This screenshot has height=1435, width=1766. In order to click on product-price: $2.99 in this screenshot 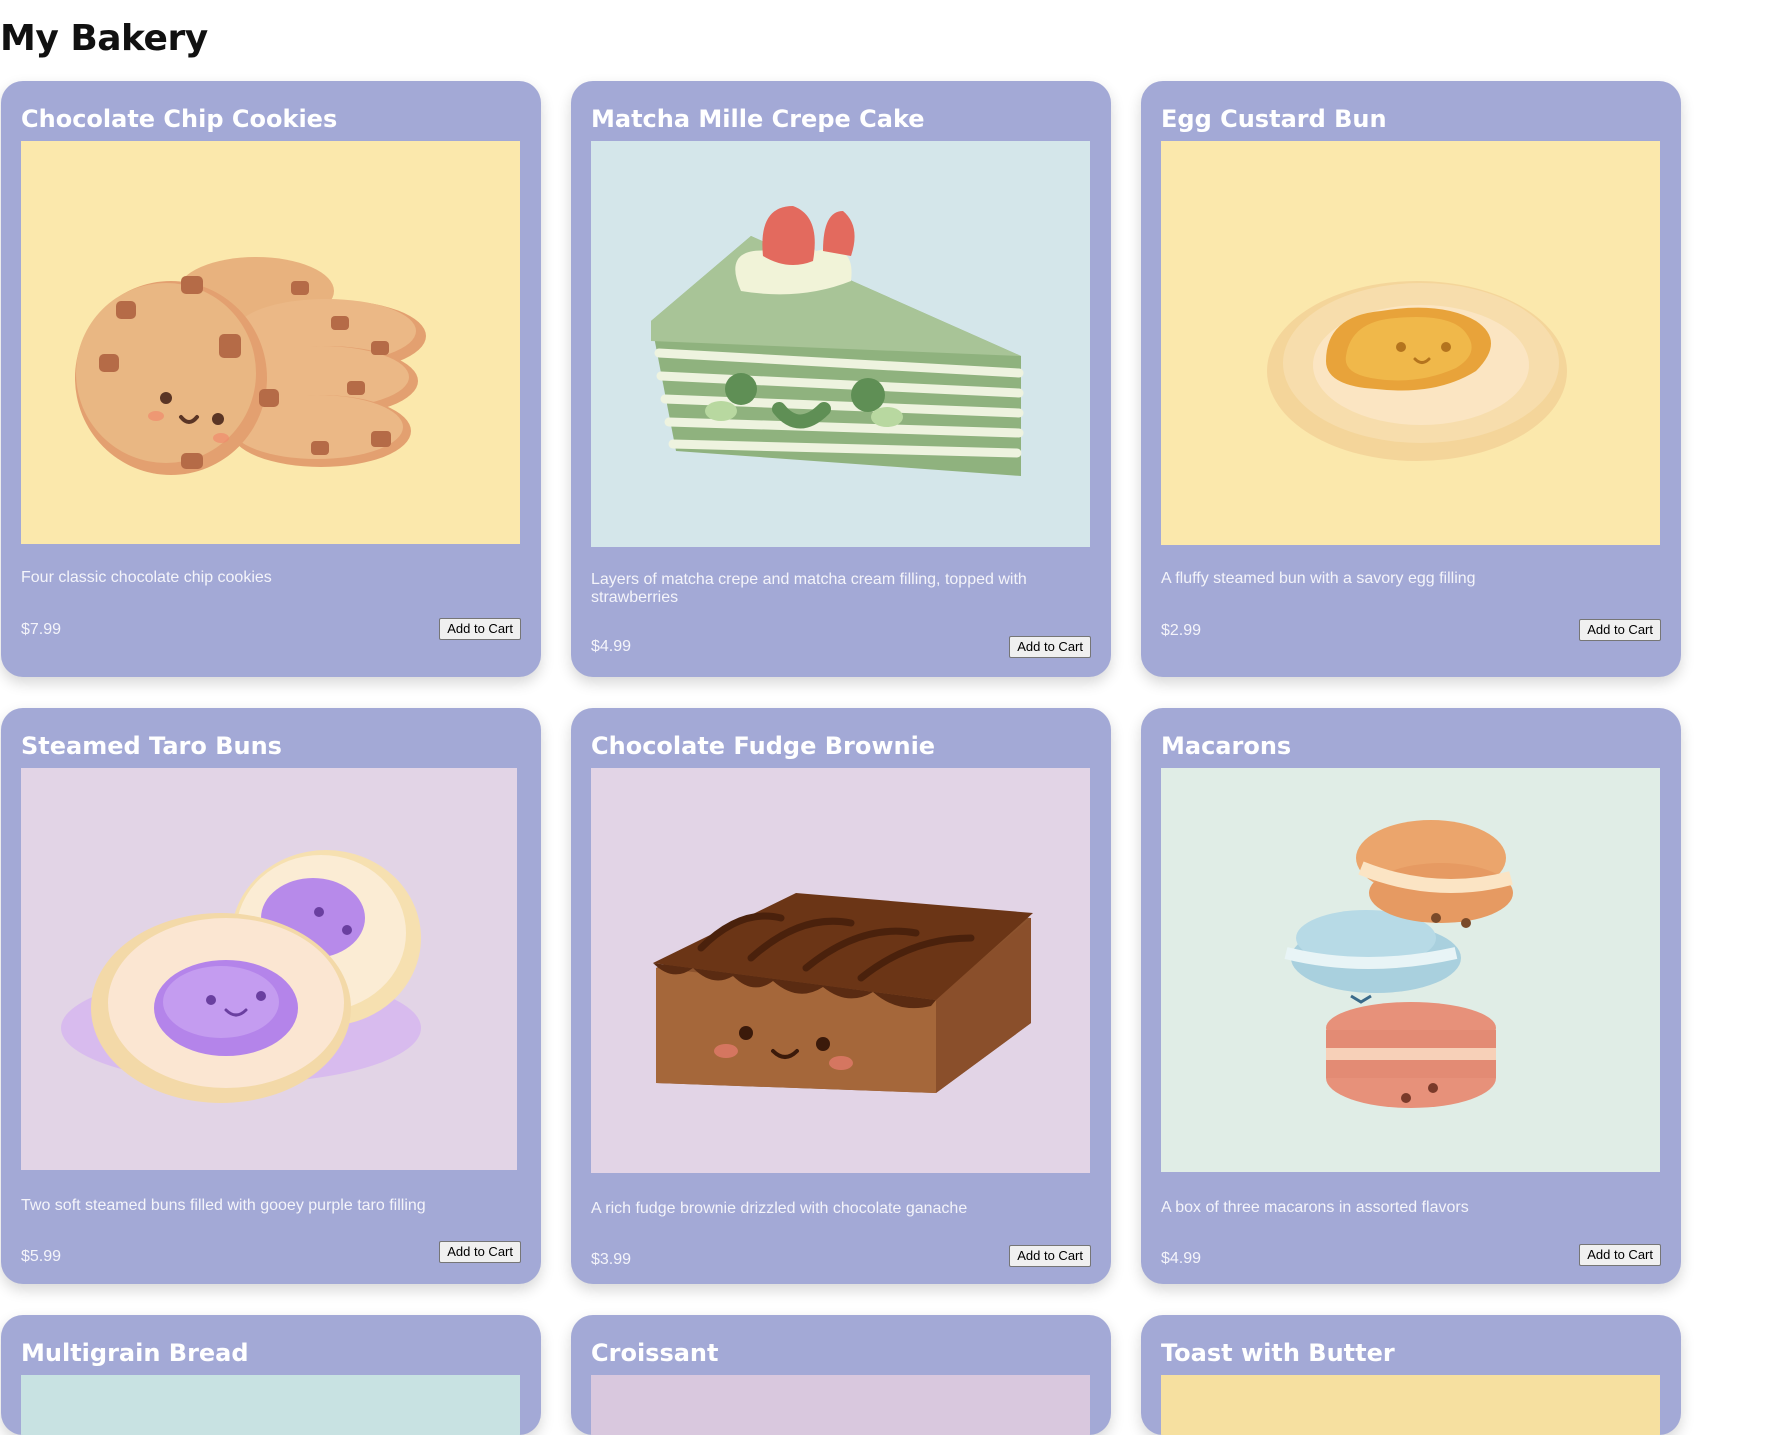, I will do `click(1181, 630)`.